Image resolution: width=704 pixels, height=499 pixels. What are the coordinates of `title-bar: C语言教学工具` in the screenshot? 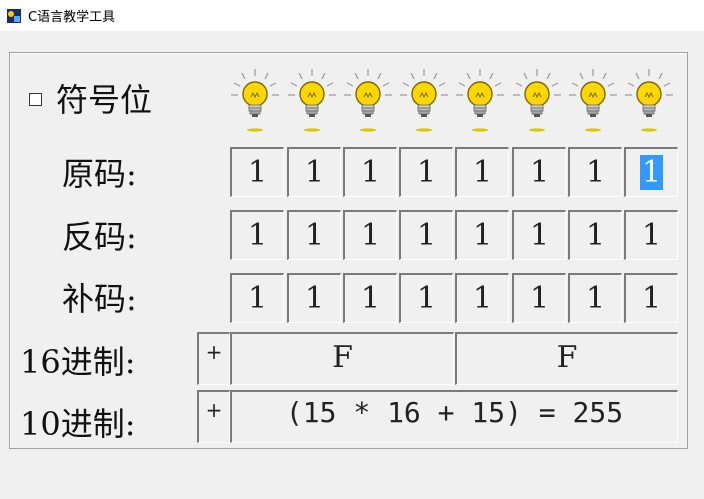 It's located at (352, 15).